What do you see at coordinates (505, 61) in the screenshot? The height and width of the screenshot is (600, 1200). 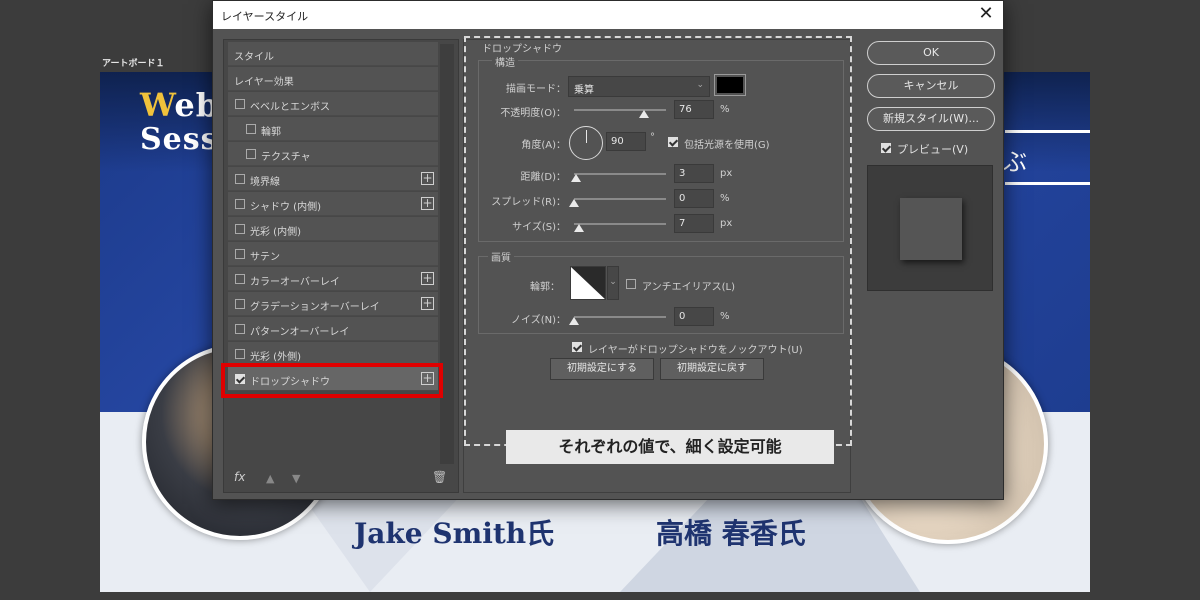 I see `structure-title: 構造` at bounding box center [505, 61].